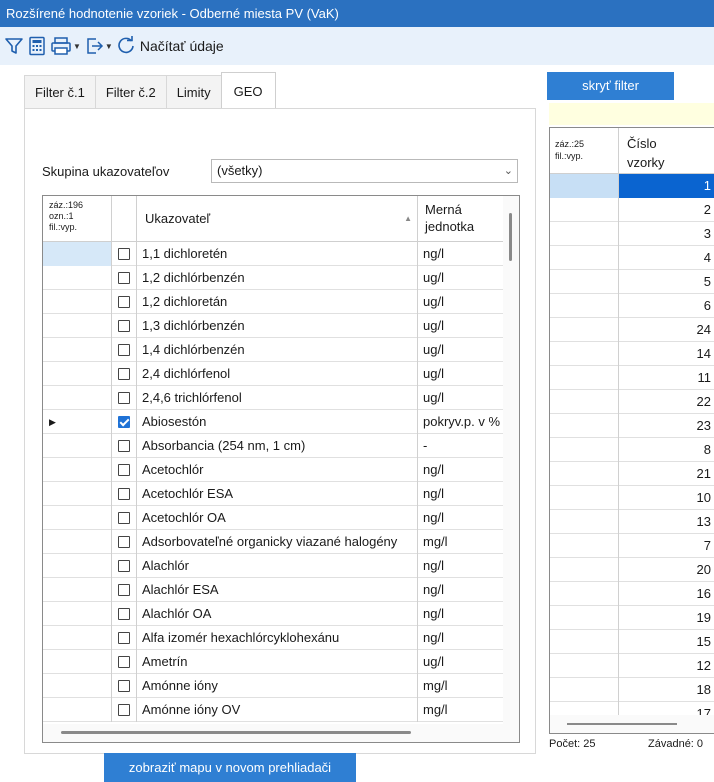 The width and height of the screenshot is (714, 782). I want to click on table-row: 6, so click(632, 306).